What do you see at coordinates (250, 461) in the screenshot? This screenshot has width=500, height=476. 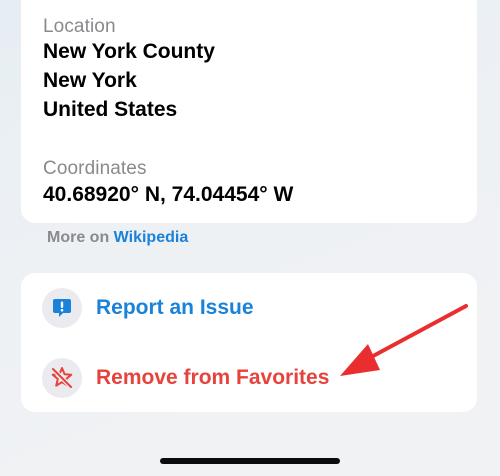 I see `home-indicator` at bounding box center [250, 461].